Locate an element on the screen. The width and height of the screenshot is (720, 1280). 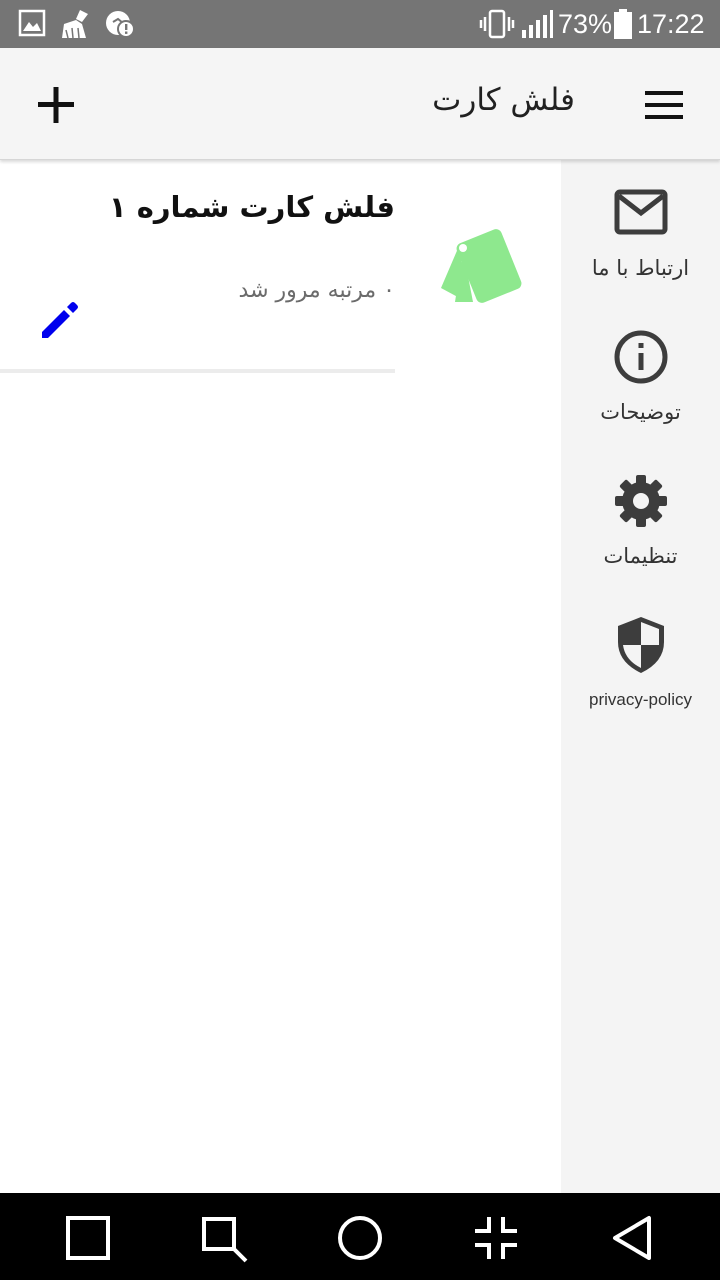
drawer-item-privacy-policy: privacy-policy is located at coordinates (640, 679).